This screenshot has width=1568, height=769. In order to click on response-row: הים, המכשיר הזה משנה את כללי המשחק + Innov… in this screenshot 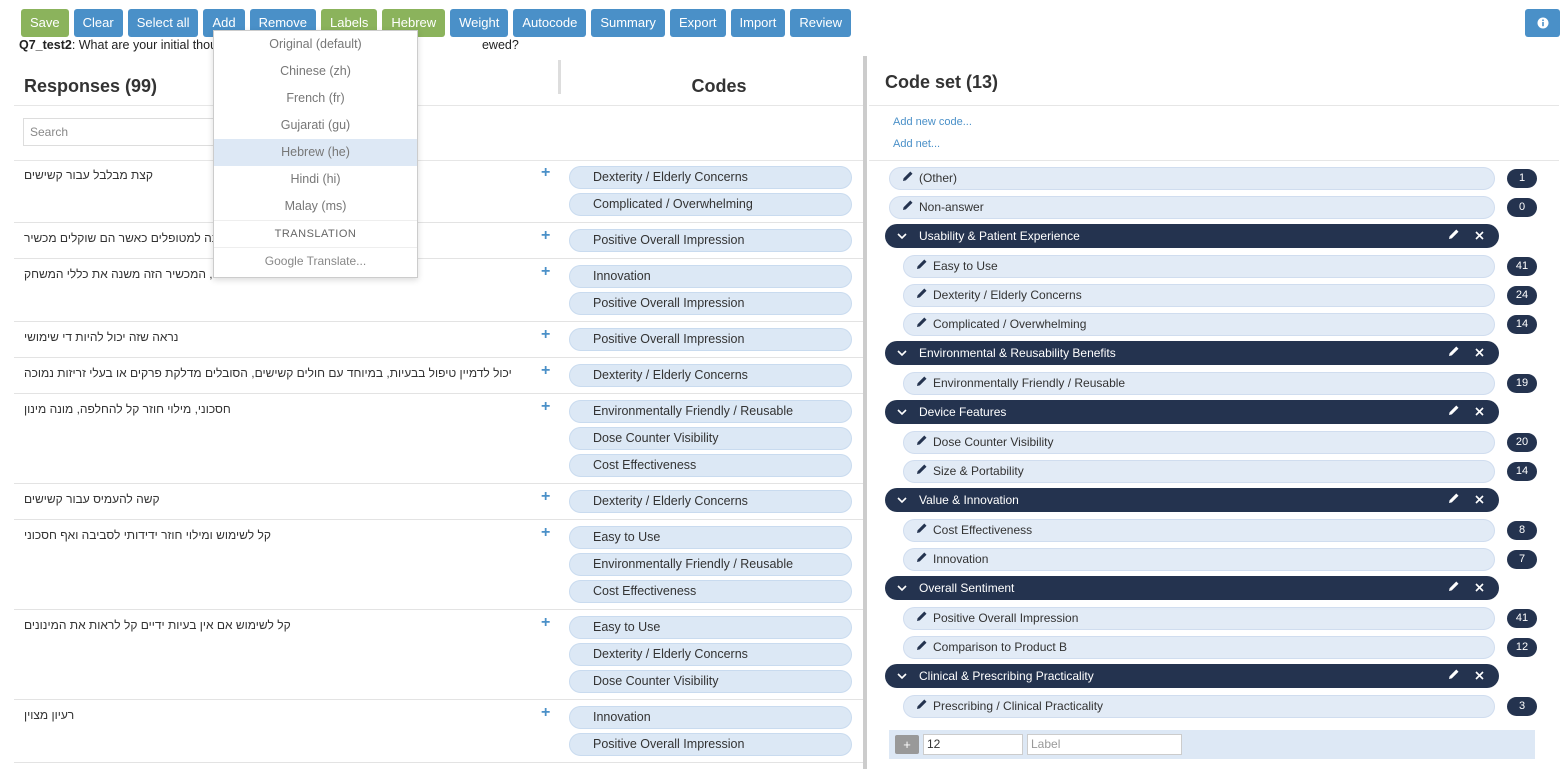, I will do `click(440, 290)`.